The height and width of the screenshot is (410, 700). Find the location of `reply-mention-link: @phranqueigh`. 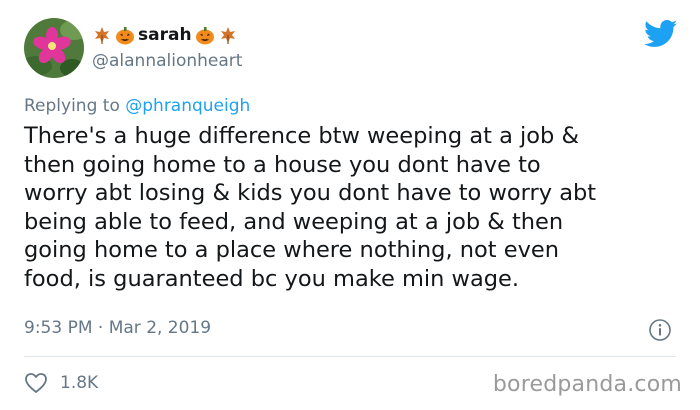

reply-mention-link: @phranqueigh is located at coordinates (187, 106).